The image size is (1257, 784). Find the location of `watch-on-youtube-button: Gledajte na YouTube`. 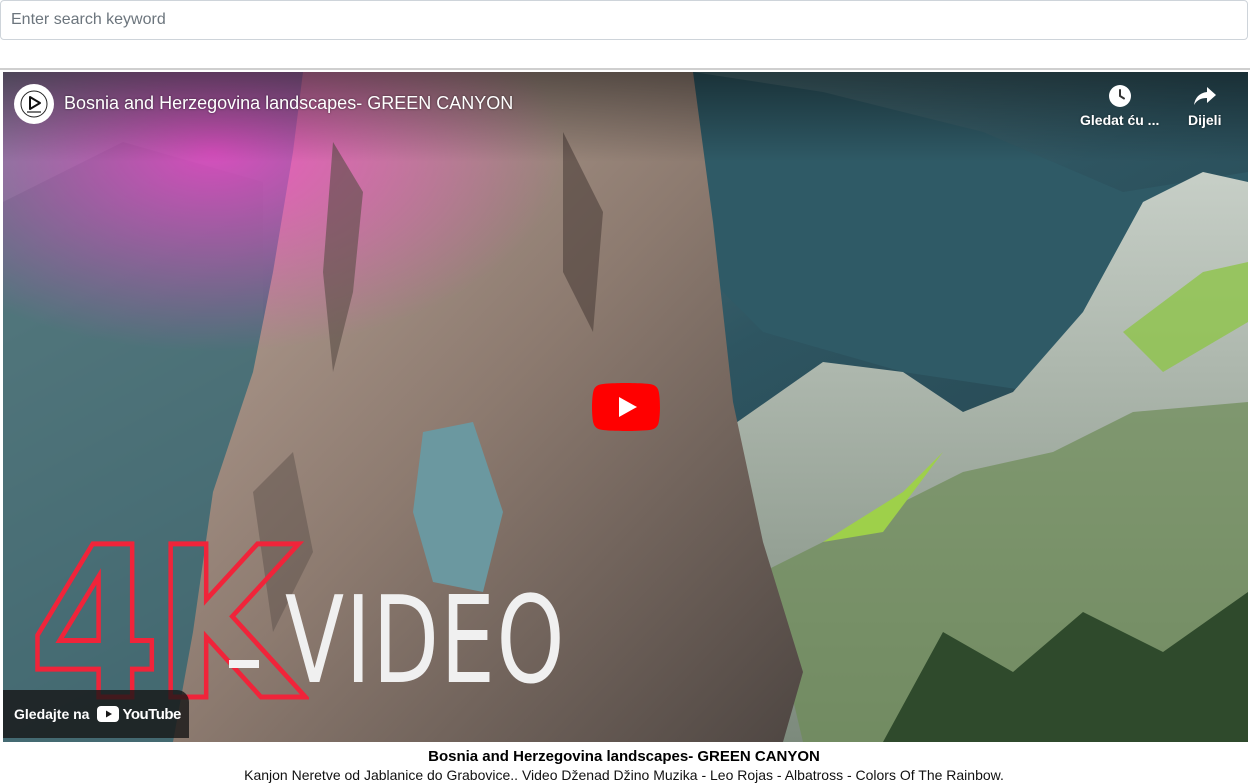

watch-on-youtube-button: Gledajte na YouTube is located at coordinates (96, 714).